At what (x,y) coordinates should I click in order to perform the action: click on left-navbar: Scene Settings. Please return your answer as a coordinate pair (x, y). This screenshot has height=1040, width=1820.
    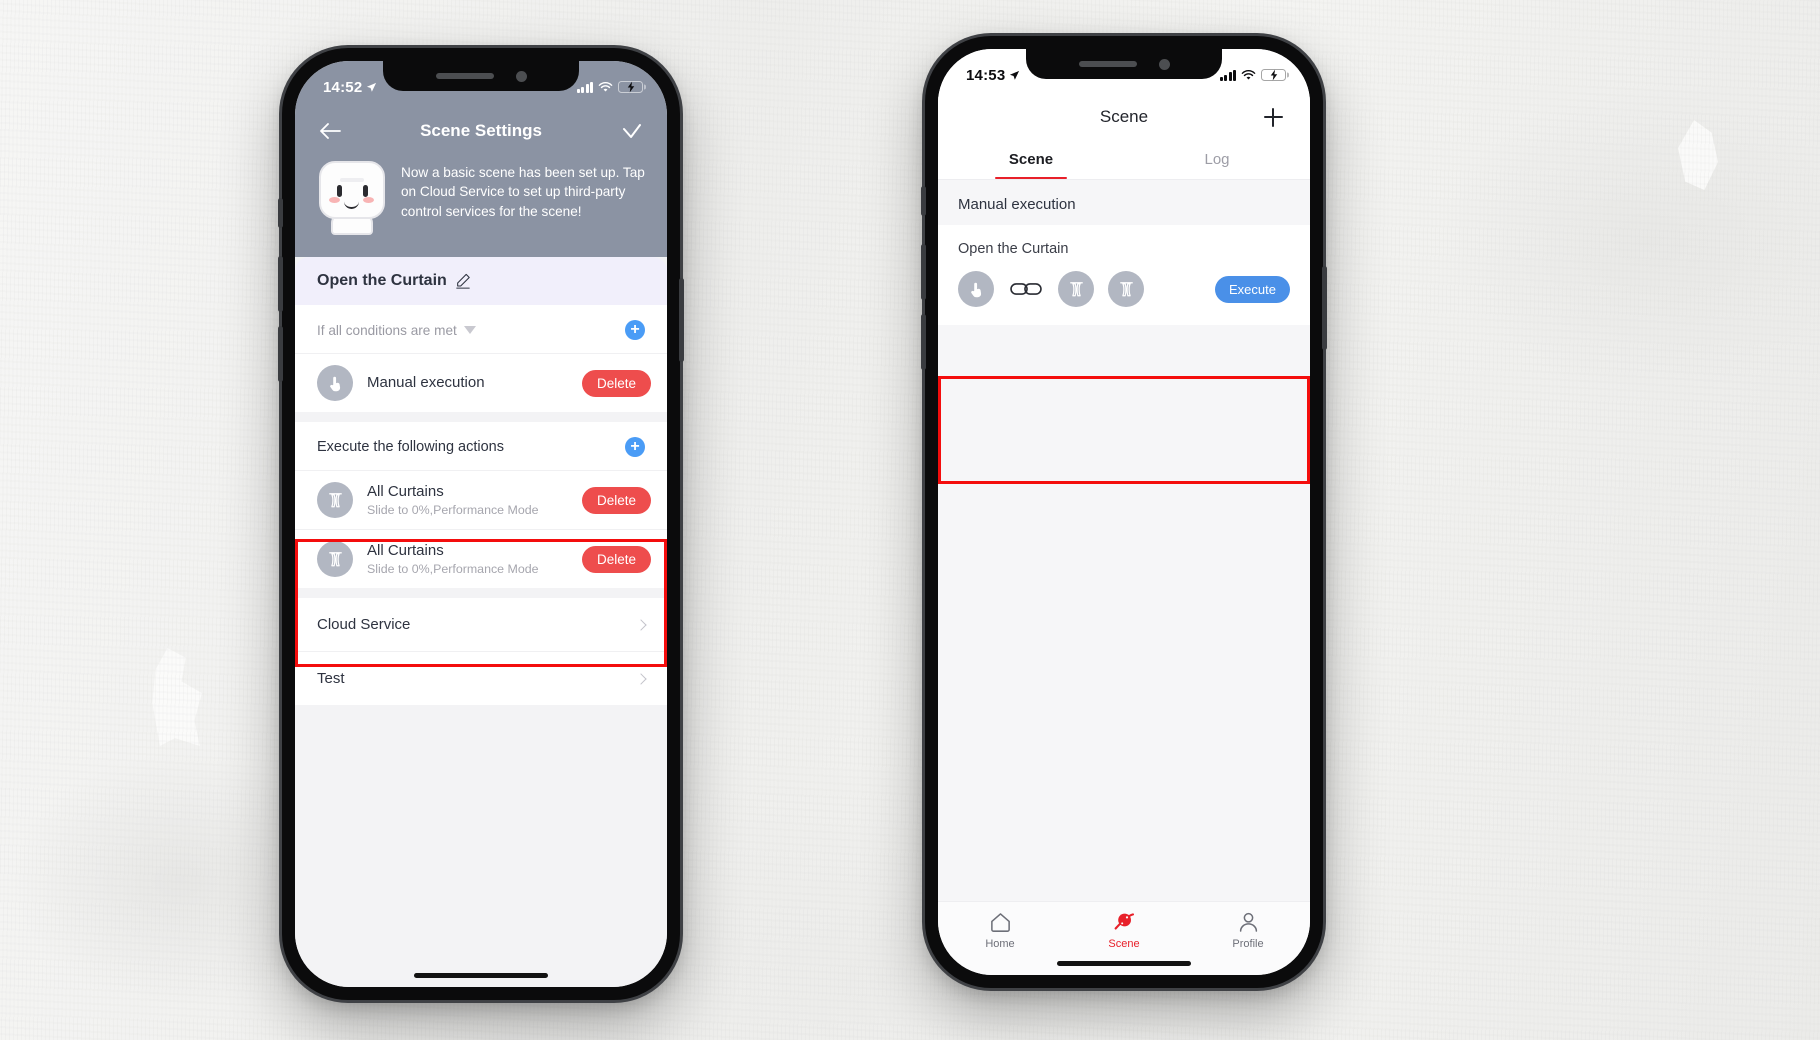
    Looking at the image, I should click on (481, 131).